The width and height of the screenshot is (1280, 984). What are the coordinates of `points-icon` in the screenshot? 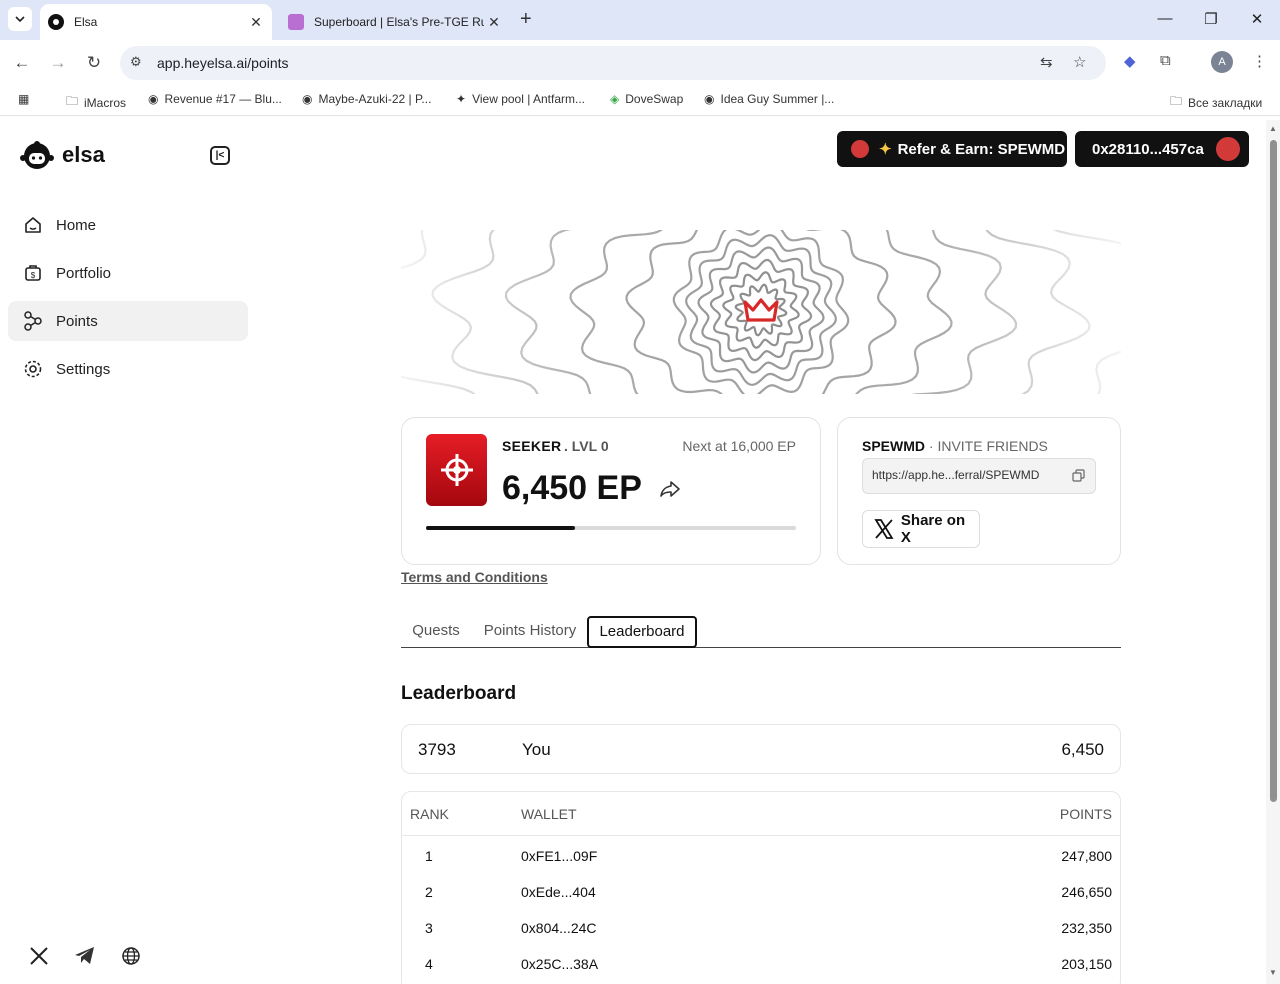 It's located at (33, 321).